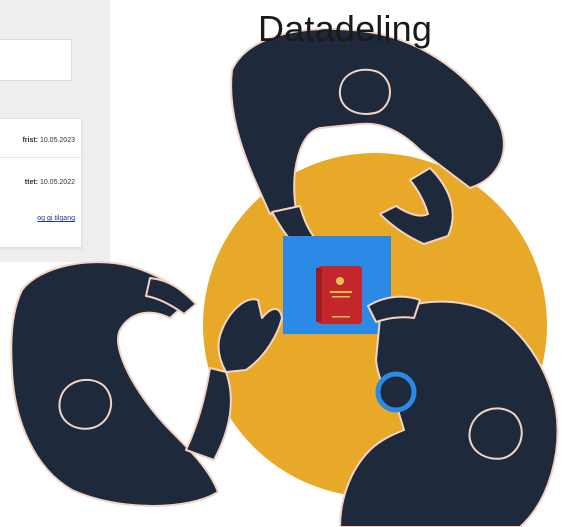 The image size is (562, 527). Describe the element at coordinates (339, 295) in the screenshot. I see `red-law-book-icon` at that location.